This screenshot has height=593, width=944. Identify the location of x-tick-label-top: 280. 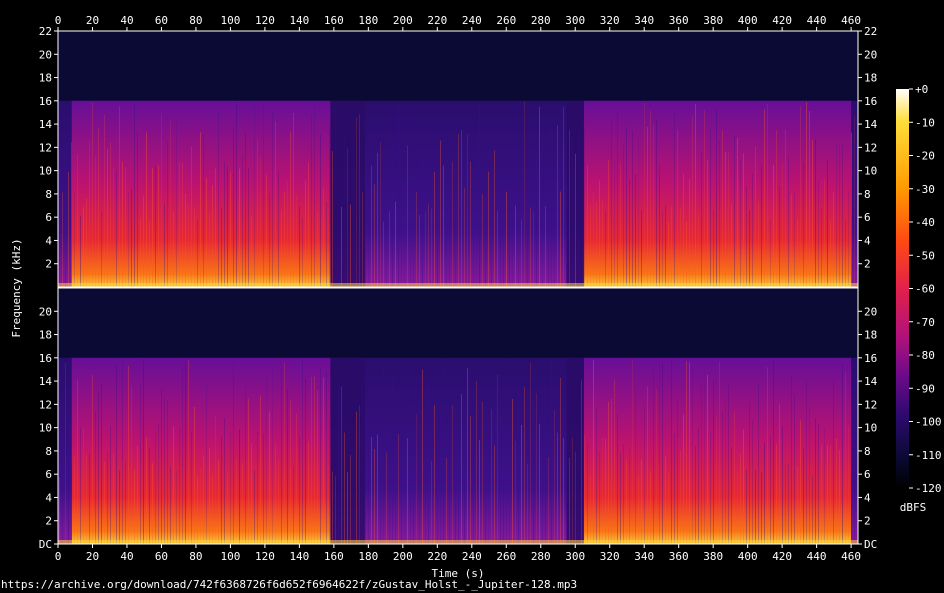
(541, 20).